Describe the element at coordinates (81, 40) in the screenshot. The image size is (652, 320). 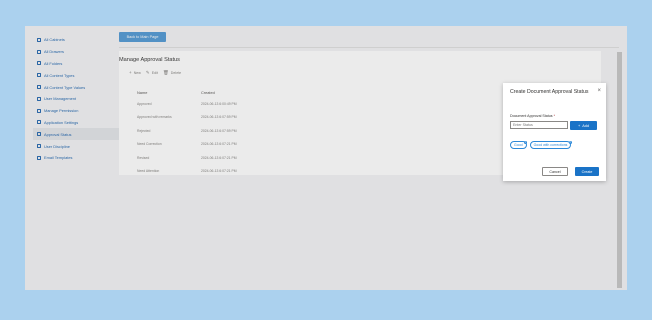
I see `sidebar-item-all-cabinets: All Cabinets` at that location.